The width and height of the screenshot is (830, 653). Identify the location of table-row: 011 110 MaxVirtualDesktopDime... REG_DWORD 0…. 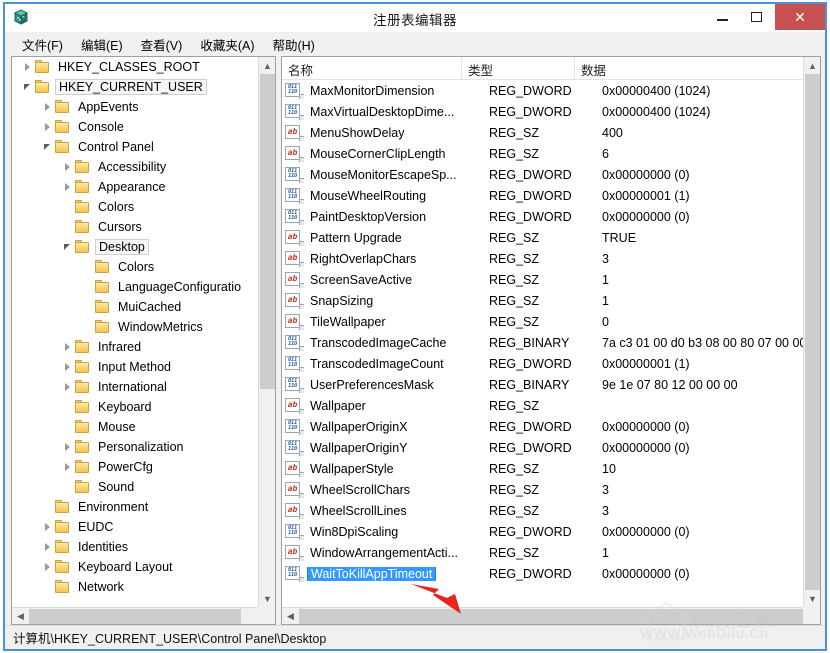
(542, 111).